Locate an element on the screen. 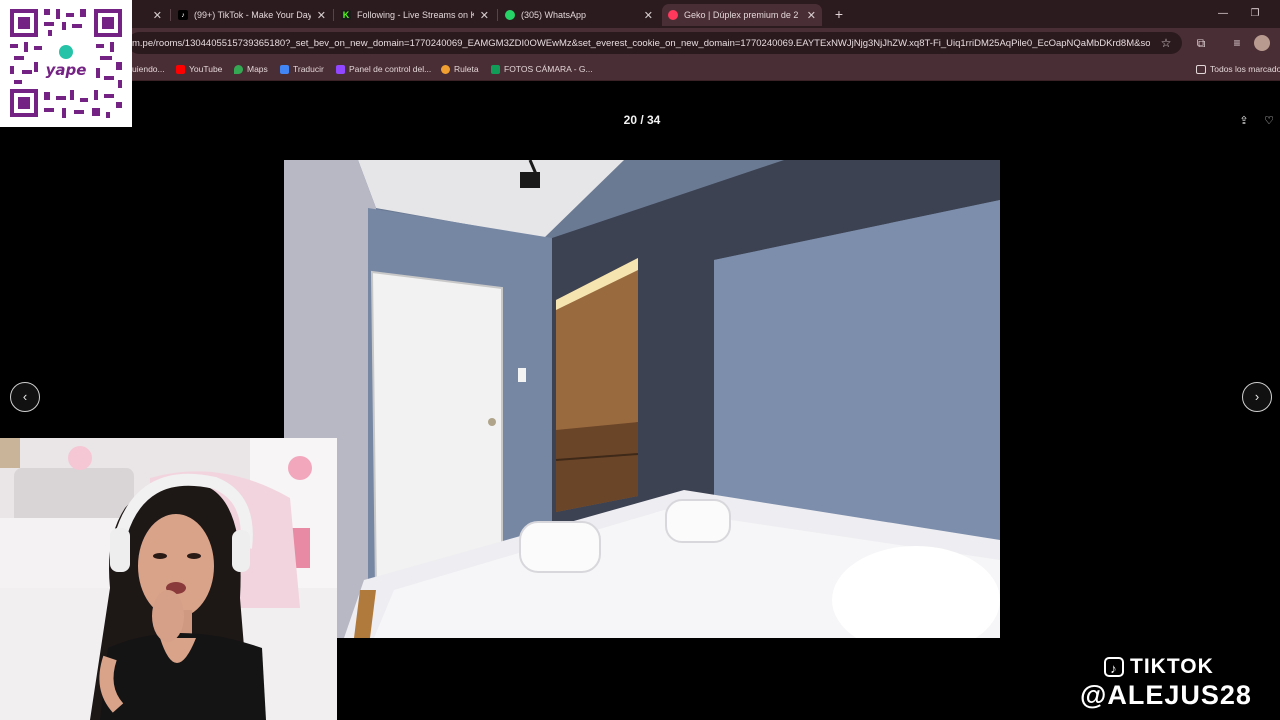  bookmark-label: Ruleta is located at coordinates (466, 69).